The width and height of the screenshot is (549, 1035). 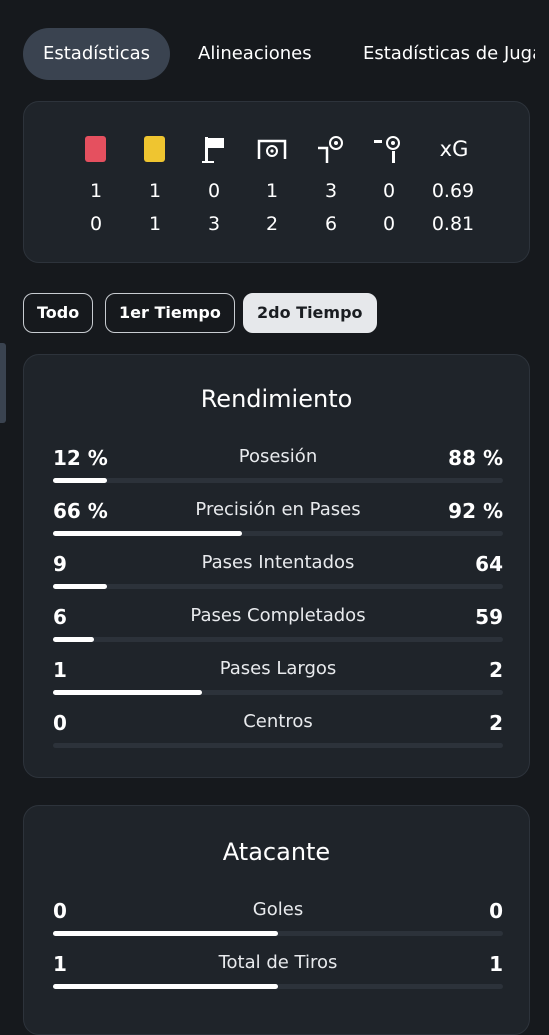 I want to click on side-scroll-handle, so click(x=3, y=383).